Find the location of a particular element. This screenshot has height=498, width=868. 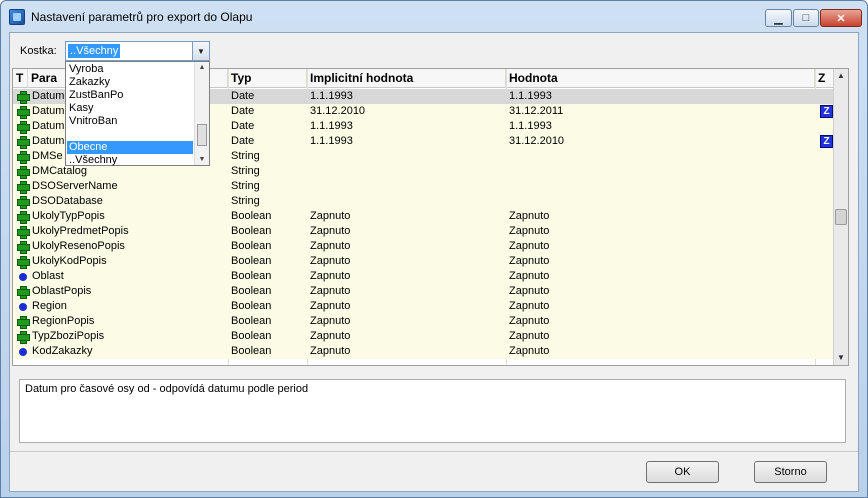

dropdown-option: Obecne is located at coordinates (130, 147).